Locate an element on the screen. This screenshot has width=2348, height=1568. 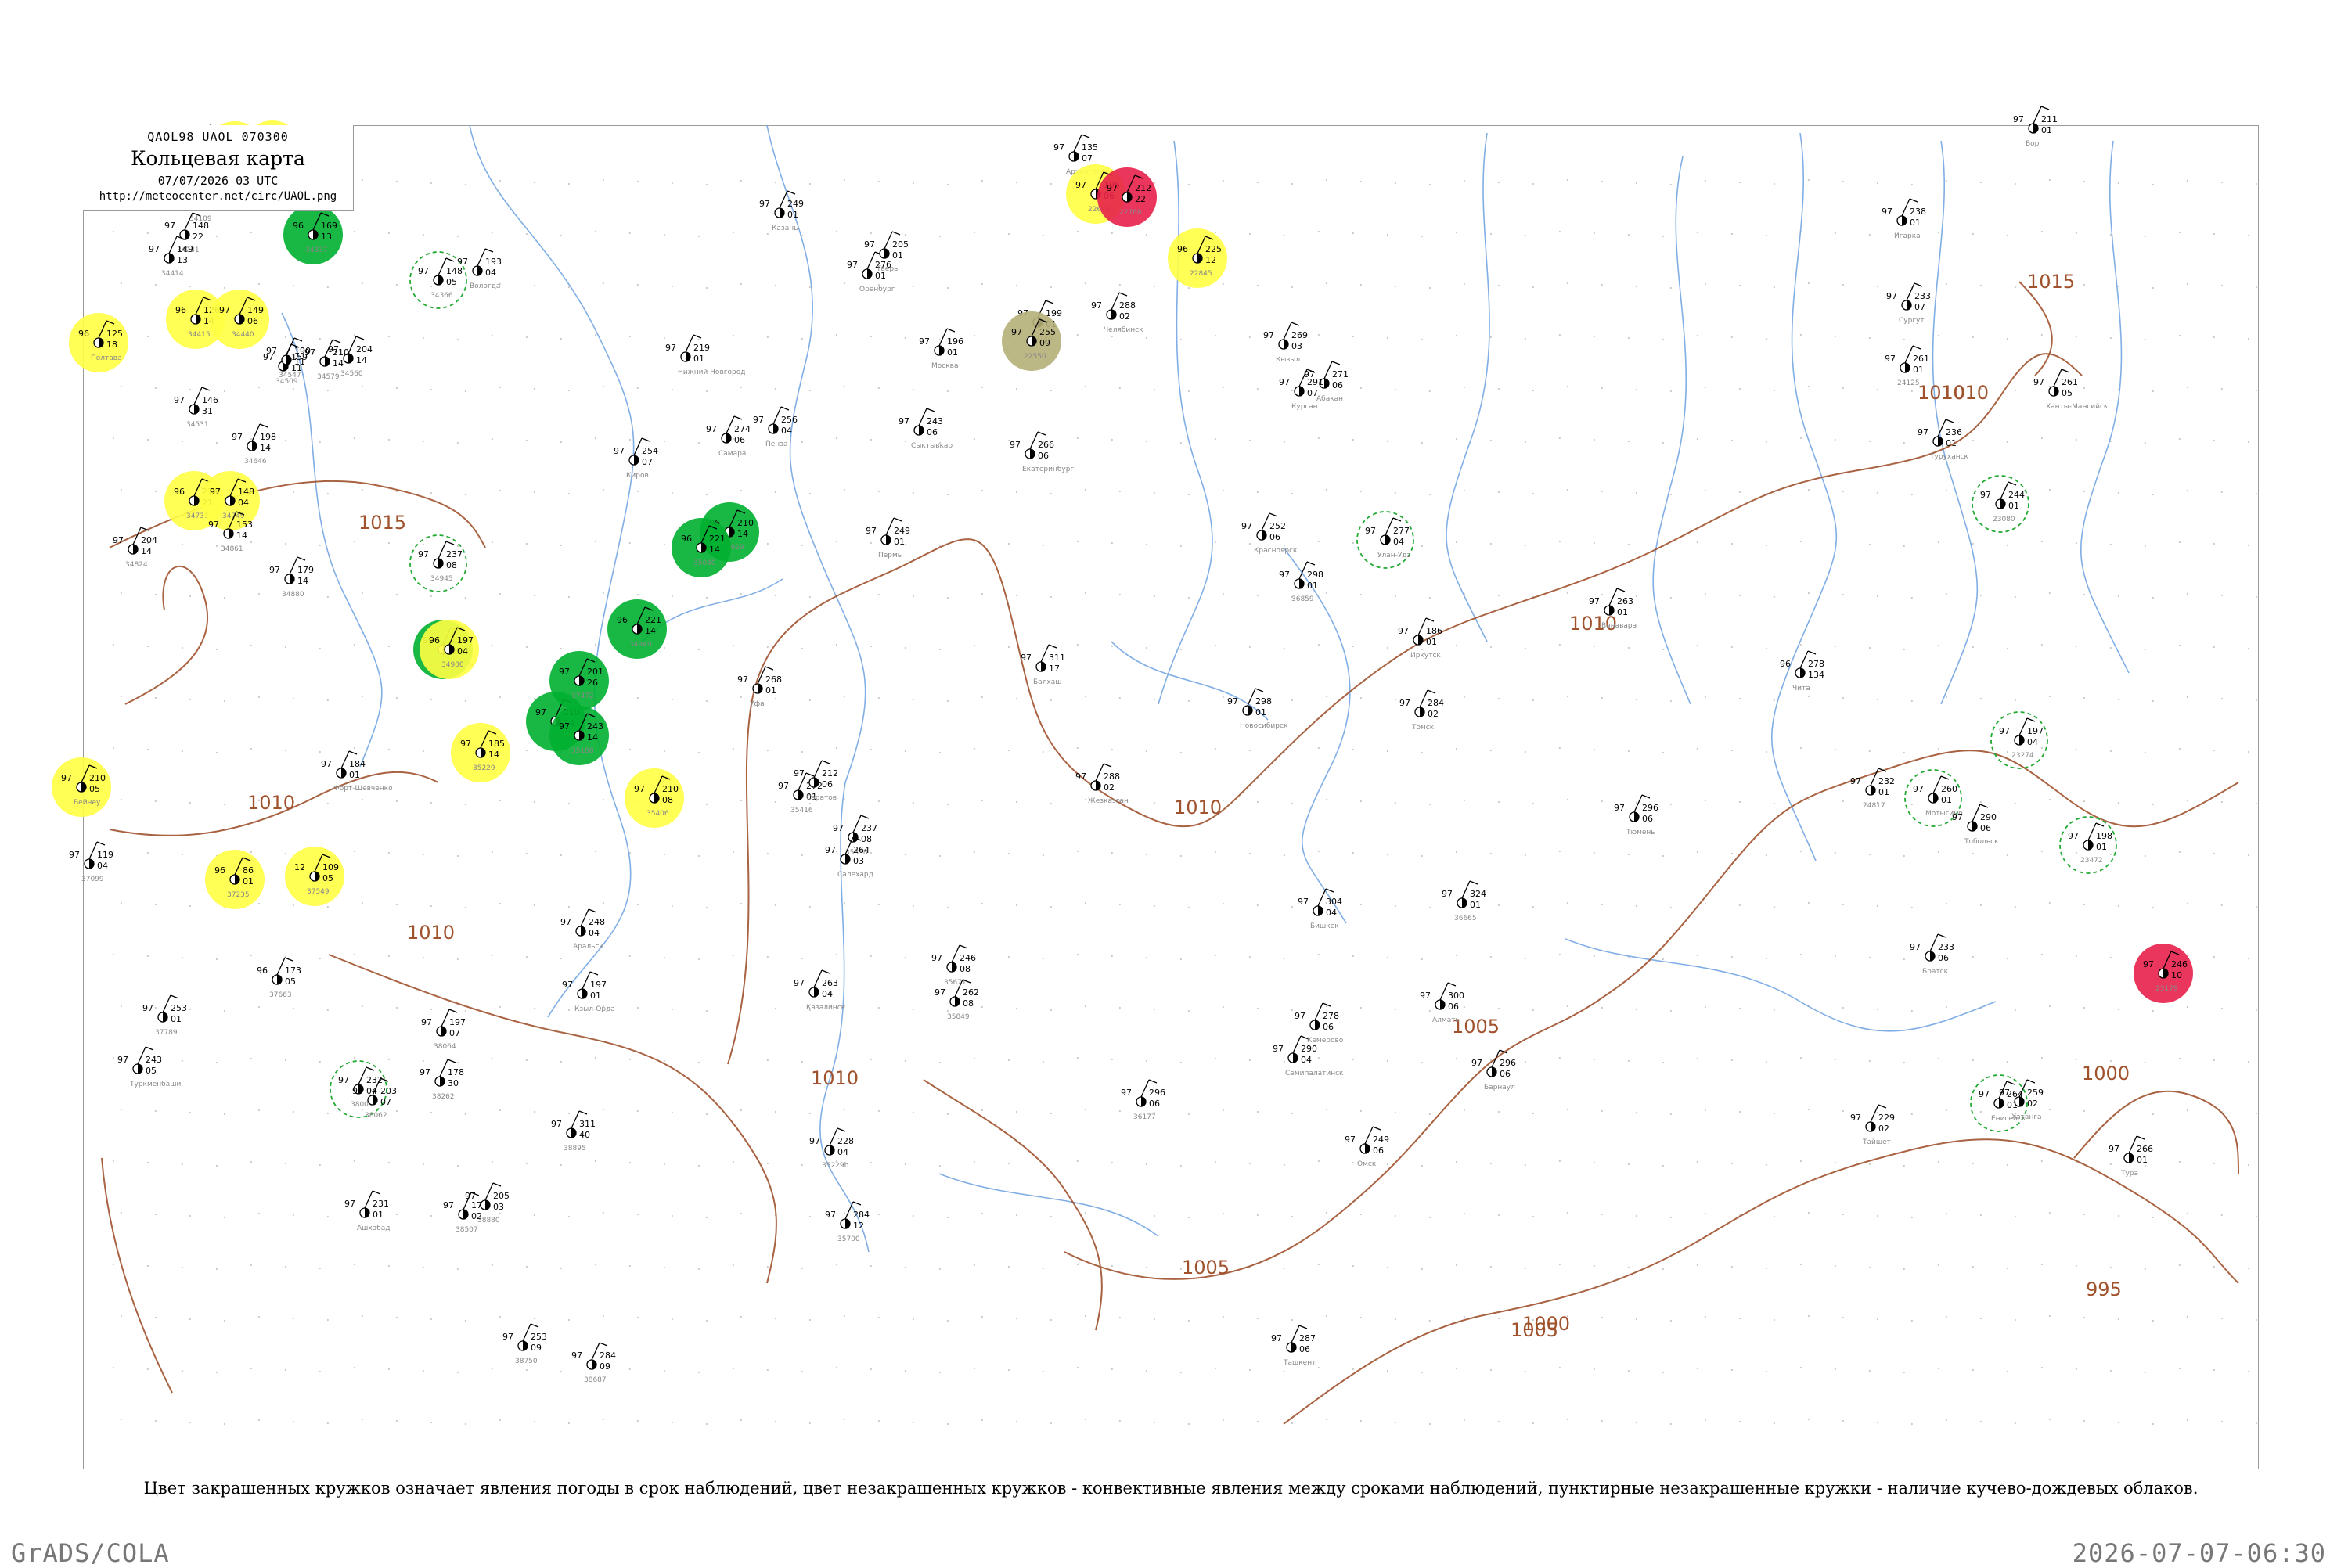
station-Новосибирск: 298 97 01 Новосибирск is located at coordinates (1257, 709).